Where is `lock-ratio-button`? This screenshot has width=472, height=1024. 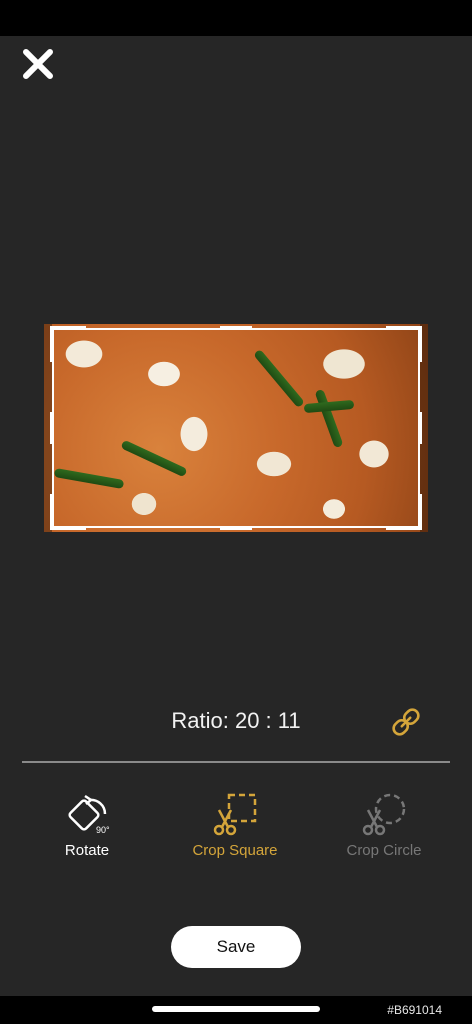
lock-ratio-button is located at coordinates (406, 722).